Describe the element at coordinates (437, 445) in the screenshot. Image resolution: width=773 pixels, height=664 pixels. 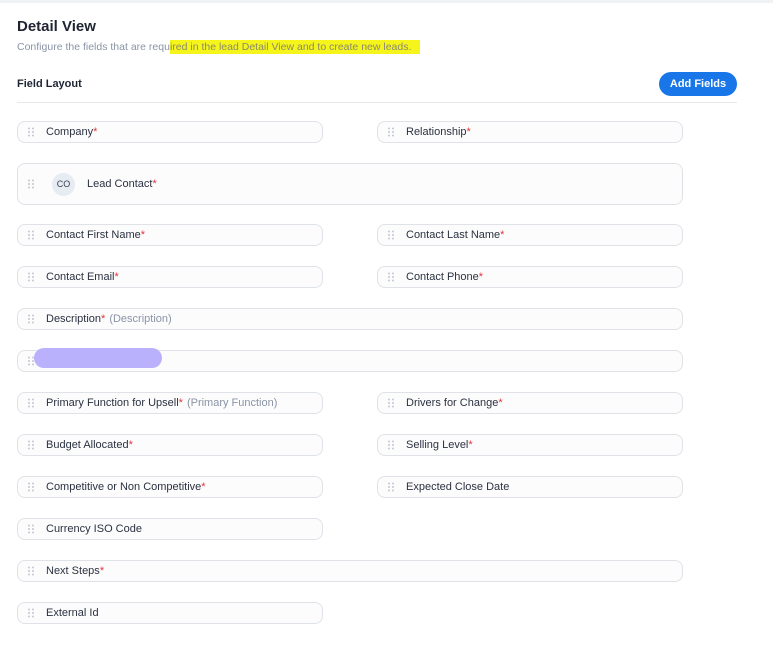
I see `field-label: Selling Level` at that location.